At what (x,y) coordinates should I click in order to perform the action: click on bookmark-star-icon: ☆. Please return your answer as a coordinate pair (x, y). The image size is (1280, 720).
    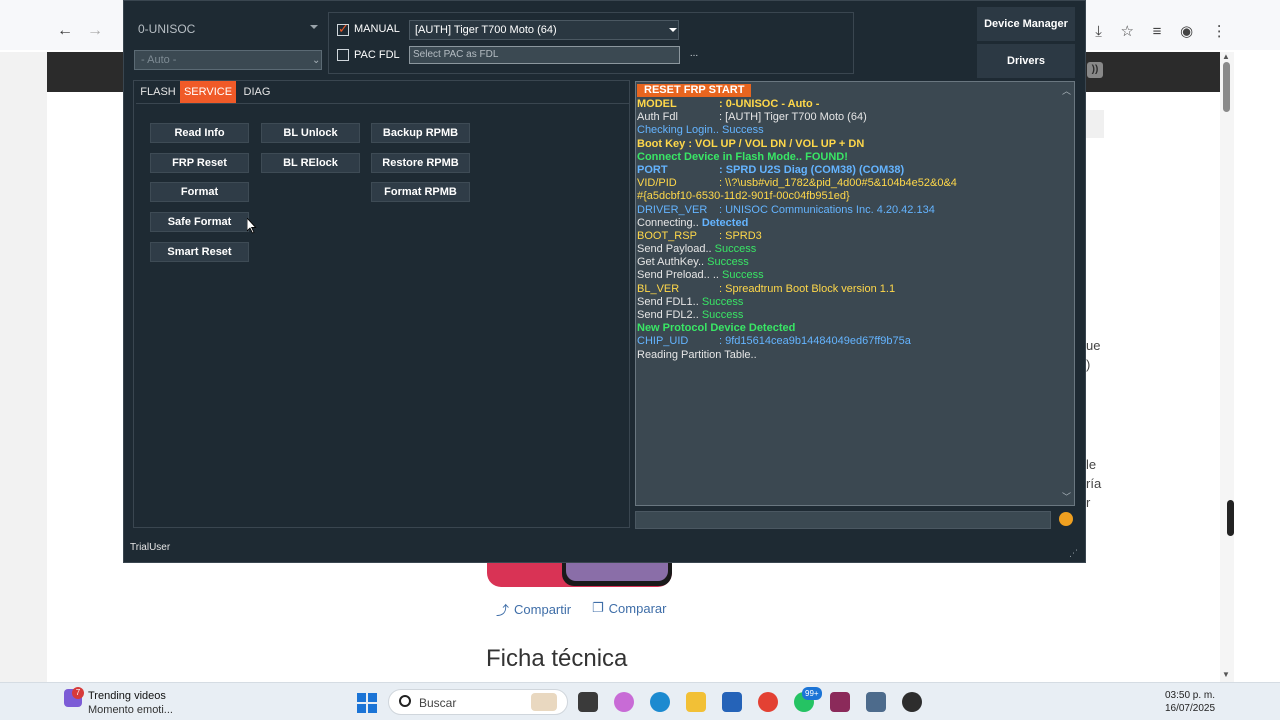
    Looking at the image, I should click on (1127, 31).